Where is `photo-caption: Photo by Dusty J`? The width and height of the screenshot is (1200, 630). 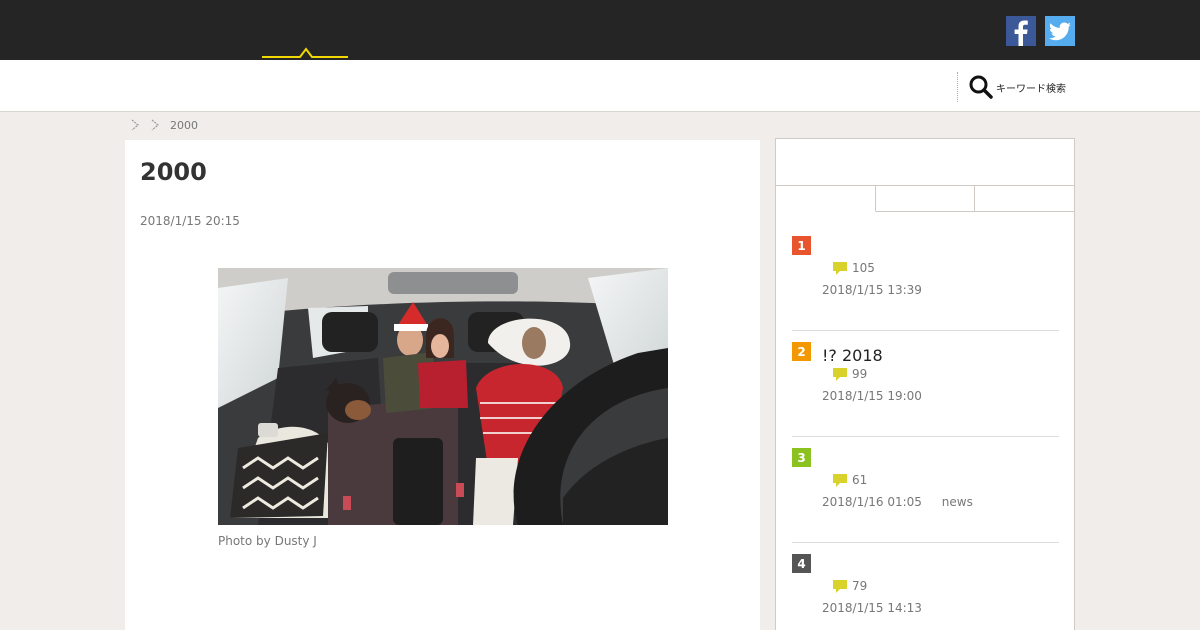
photo-caption: Photo by Dusty J is located at coordinates (267, 541).